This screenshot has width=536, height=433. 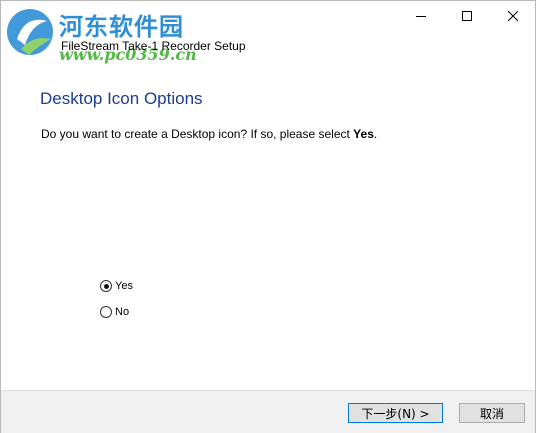 I want to click on cancel-button: 取消, so click(x=492, y=413).